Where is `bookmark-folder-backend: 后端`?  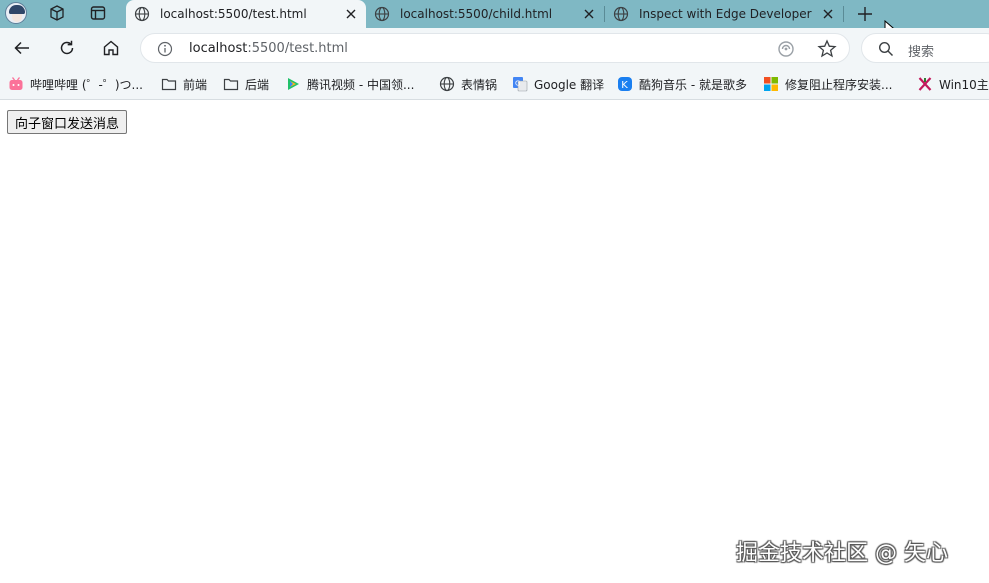
bookmark-folder-backend: 后端 is located at coordinates (246, 84).